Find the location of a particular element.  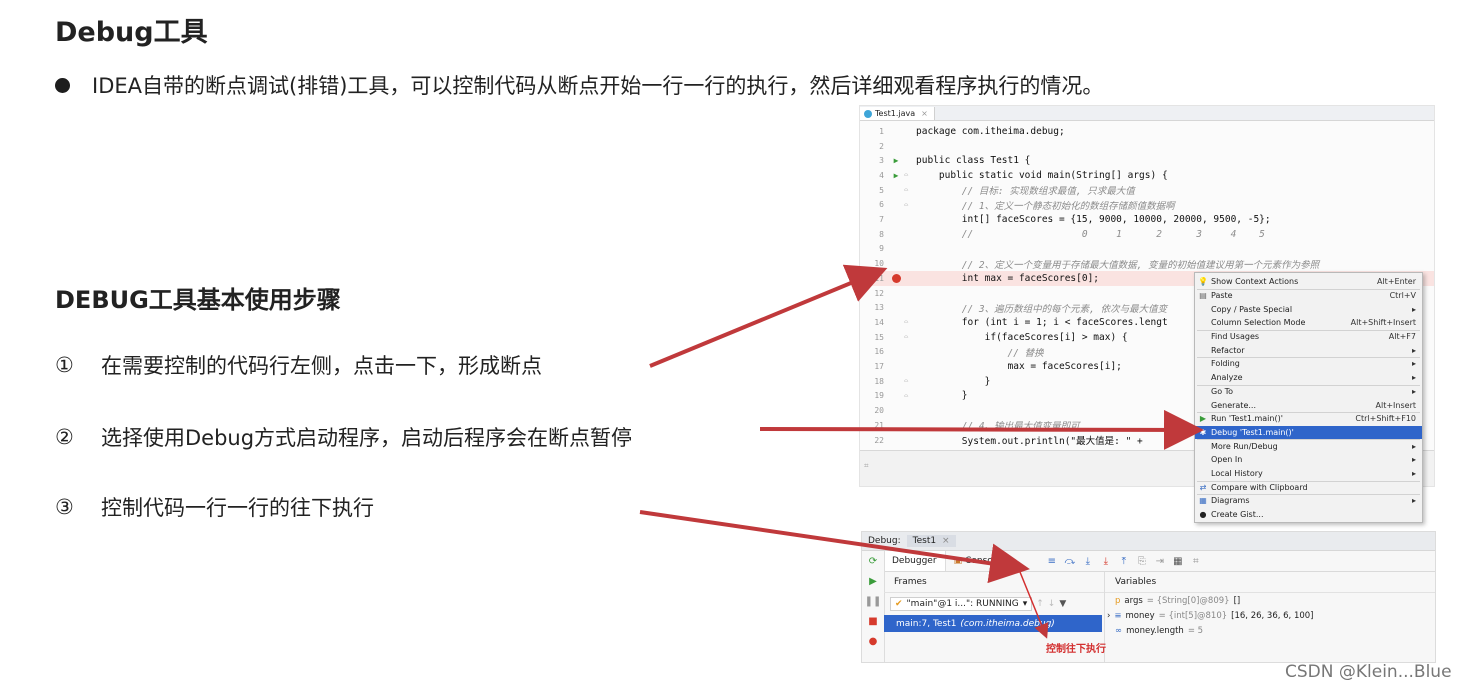

code-line: 1 package com.itheima.debug; is located at coordinates (1147, 131).